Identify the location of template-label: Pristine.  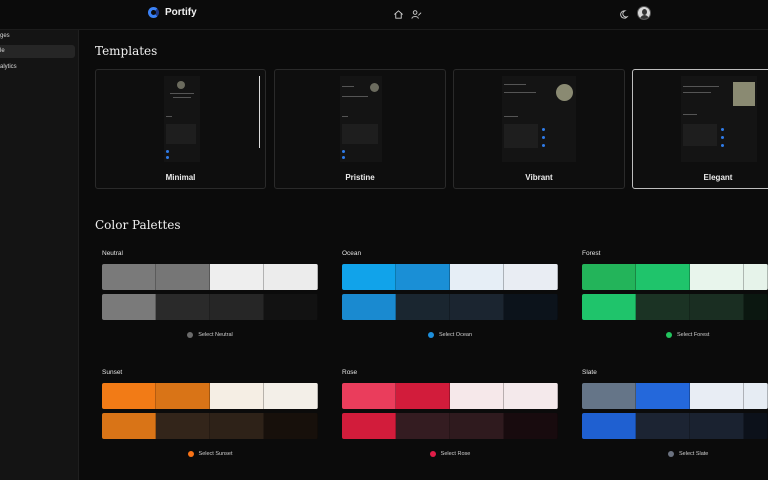
(360, 177).